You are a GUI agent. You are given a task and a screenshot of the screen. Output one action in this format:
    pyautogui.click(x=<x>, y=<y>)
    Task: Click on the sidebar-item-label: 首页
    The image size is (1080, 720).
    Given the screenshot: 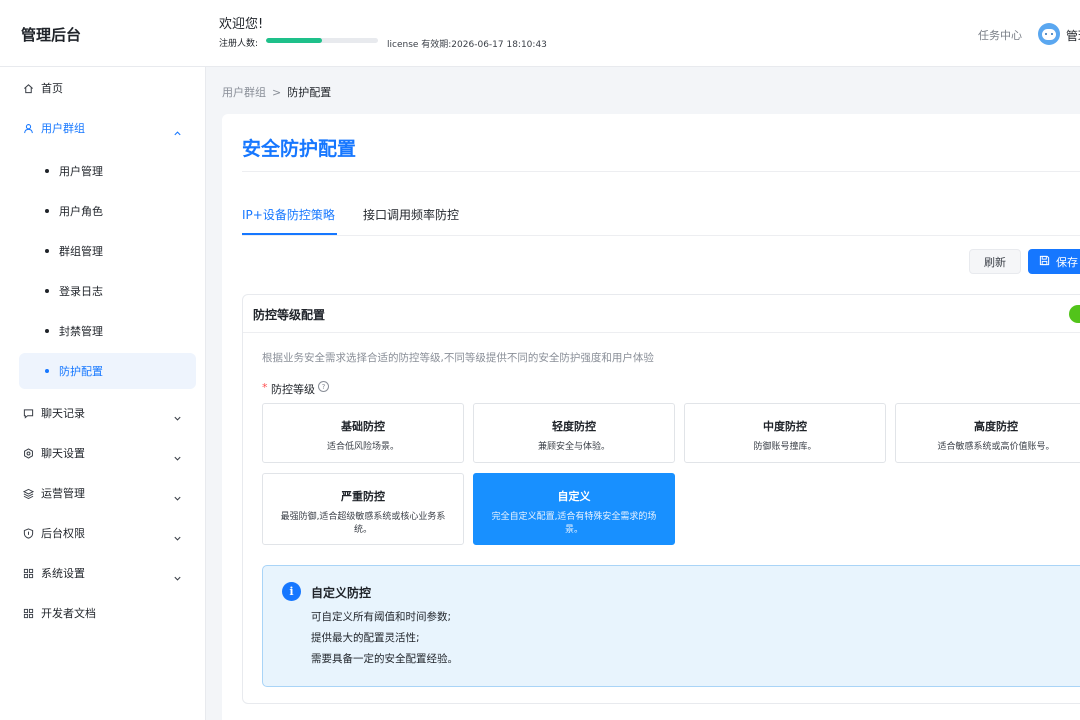 What is the action you would take?
    pyautogui.click(x=52, y=88)
    